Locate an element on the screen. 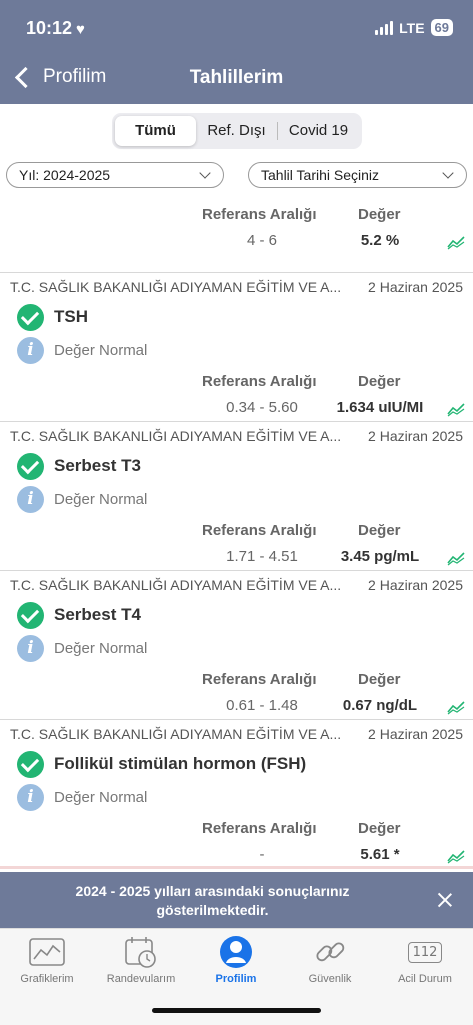  test-title-row: Follikül stimülan hormon (FSH) is located at coordinates (236, 764).